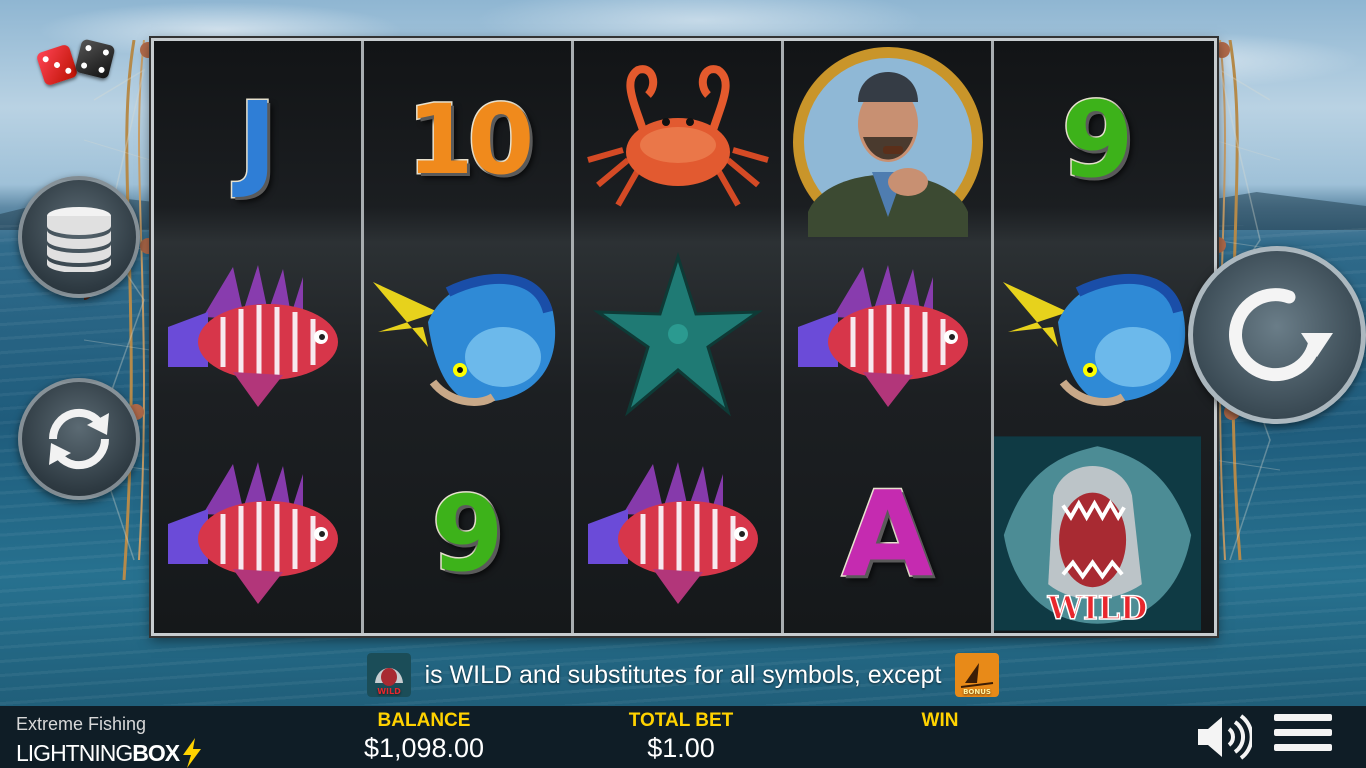  I want to click on balance-value: $1,098.00, so click(424, 748).